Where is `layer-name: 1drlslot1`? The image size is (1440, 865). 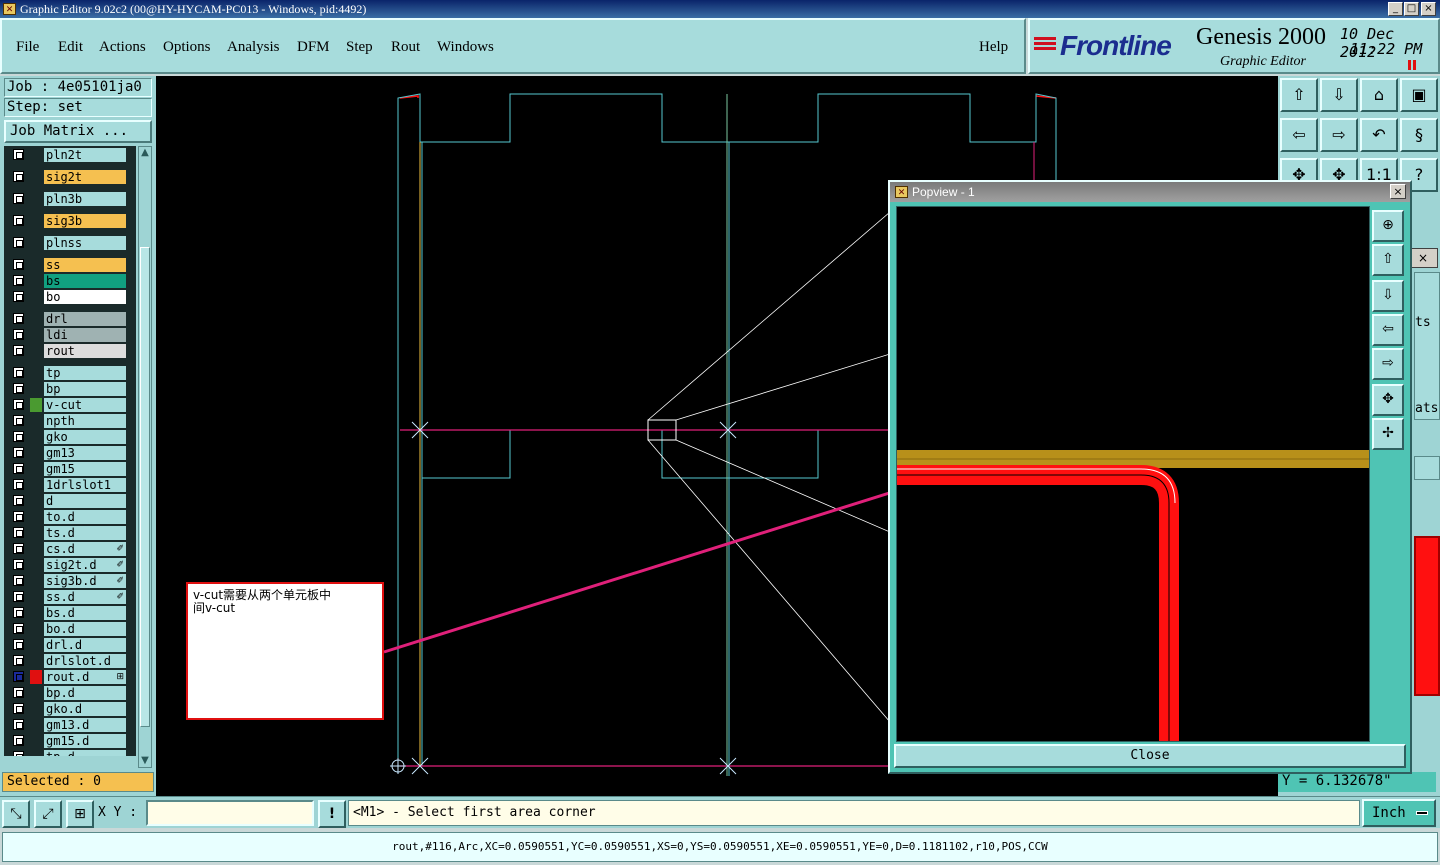
layer-name: 1drlslot1 is located at coordinates (85, 485).